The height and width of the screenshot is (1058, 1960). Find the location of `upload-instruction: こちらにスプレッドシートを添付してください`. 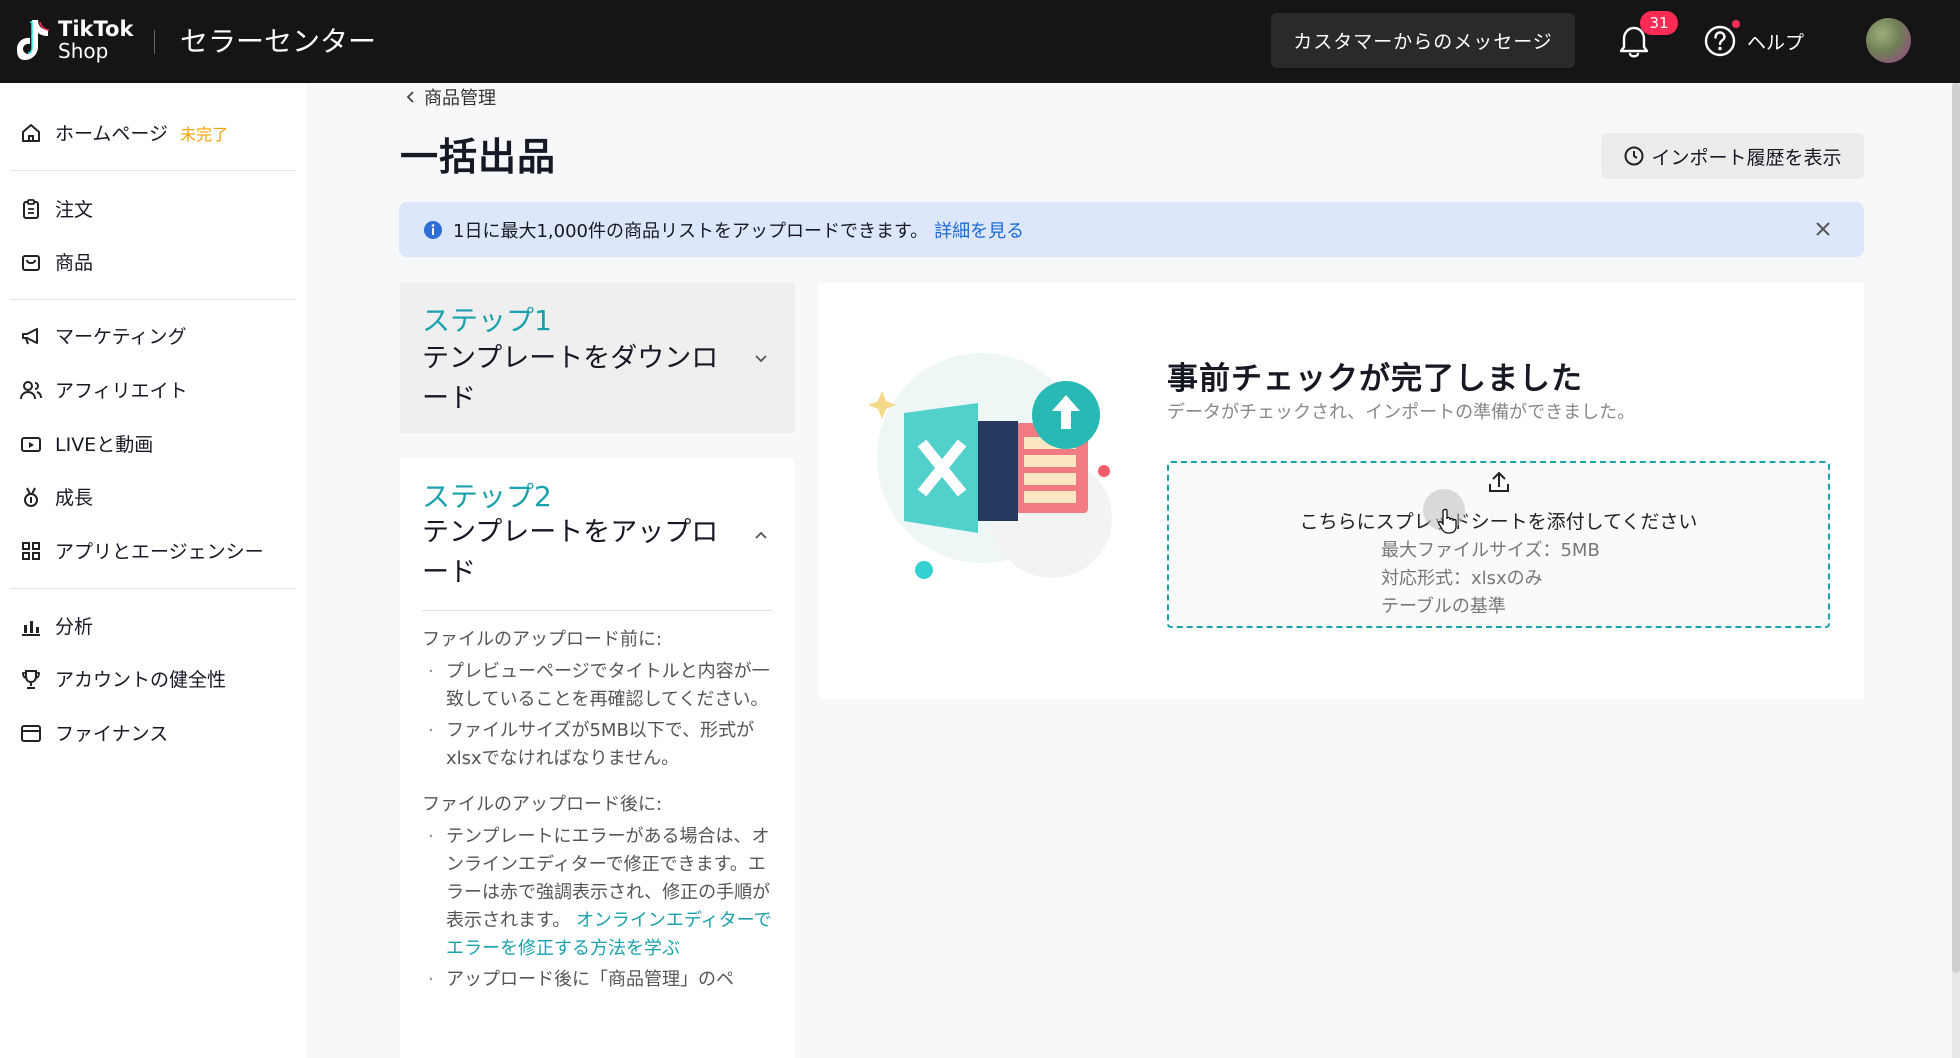

upload-instruction: こちらにスプレッドシートを添付してください is located at coordinates (1498, 522).